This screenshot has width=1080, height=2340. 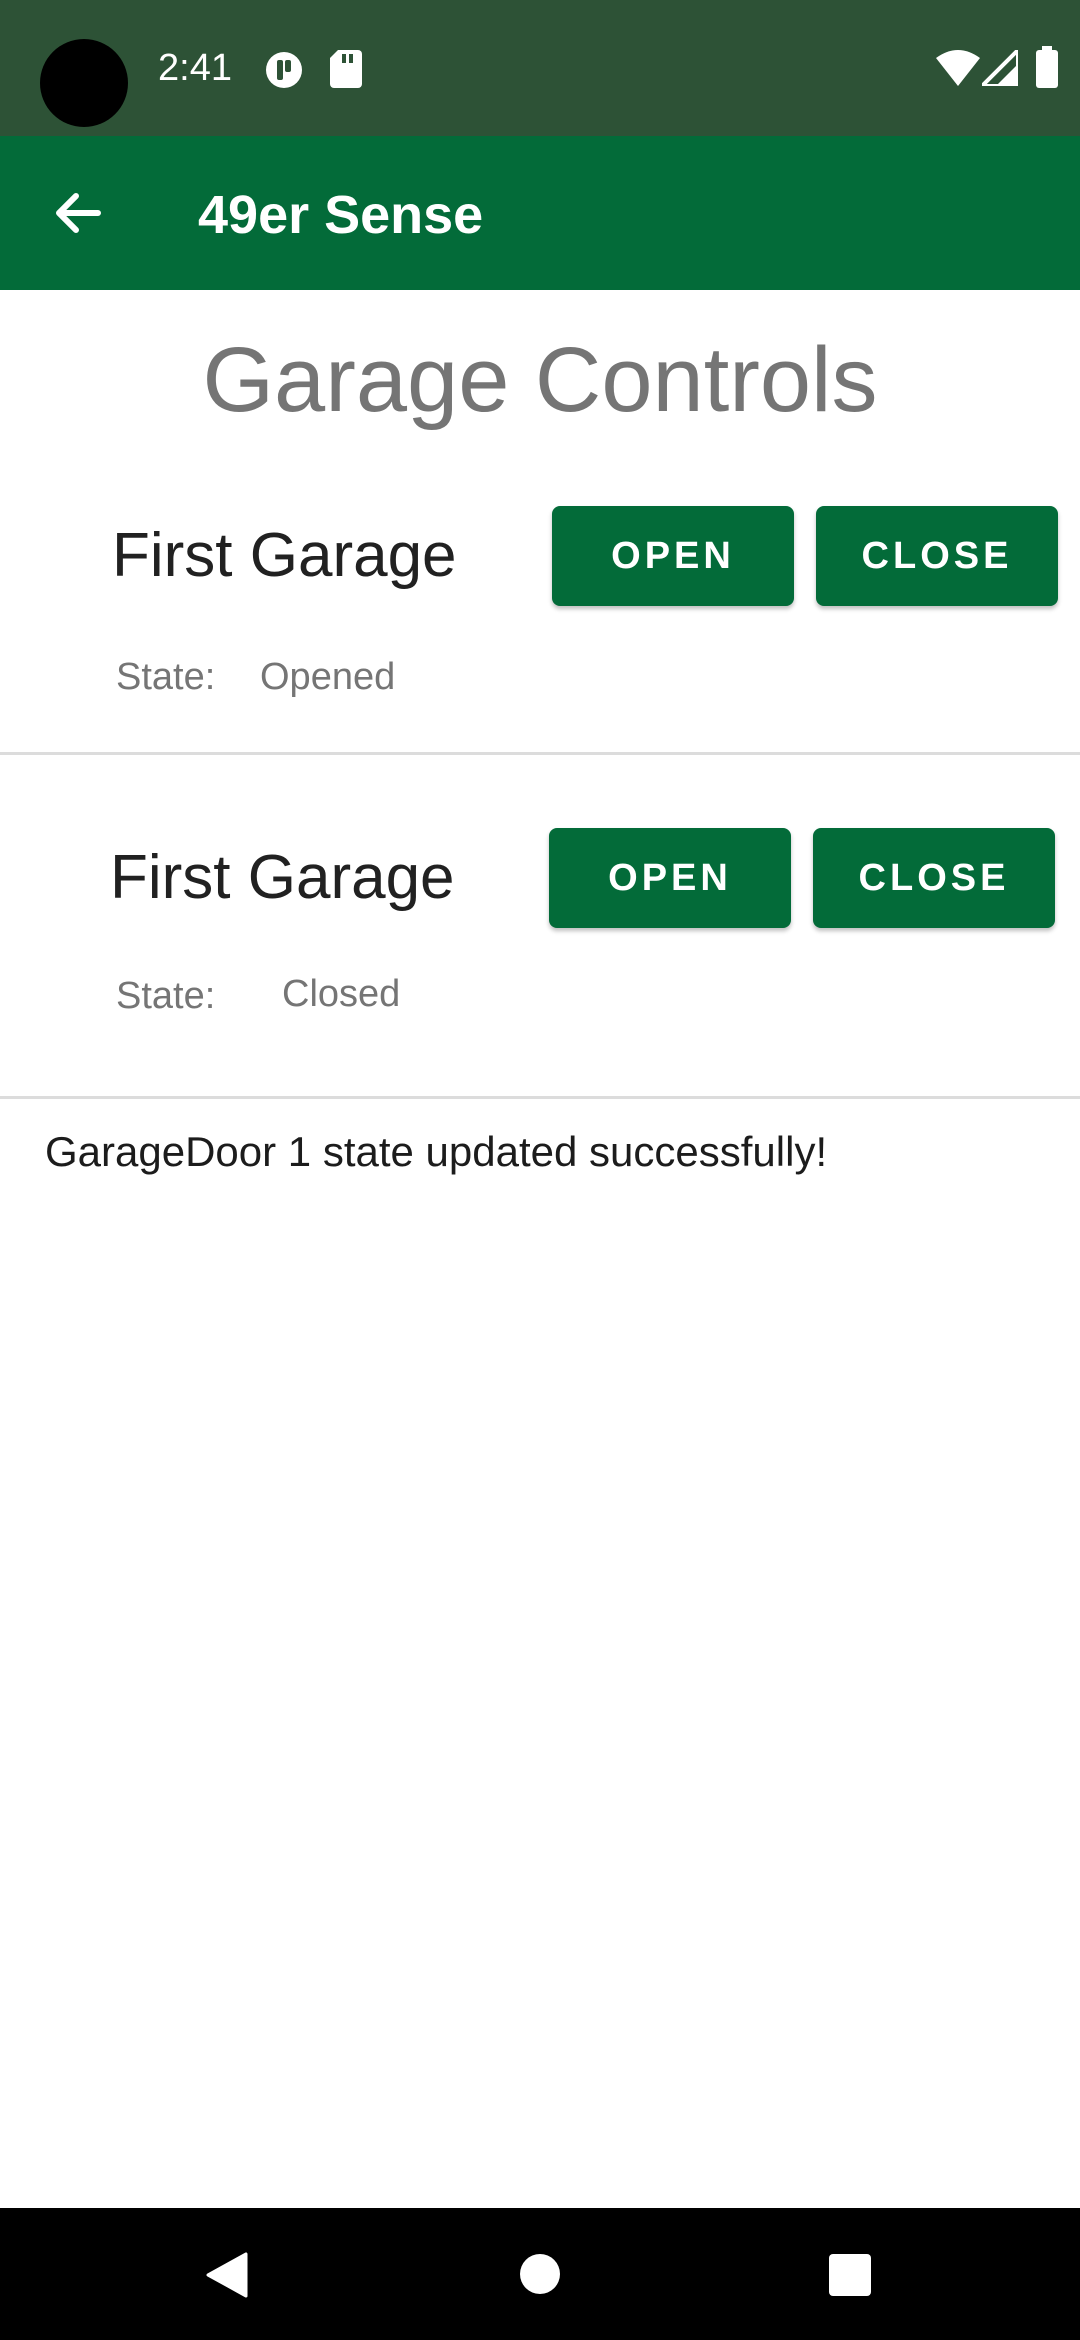 What do you see at coordinates (226, 2275) in the screenshot?
I see `back-triangle-icon` at bounding box center [226, 2275].